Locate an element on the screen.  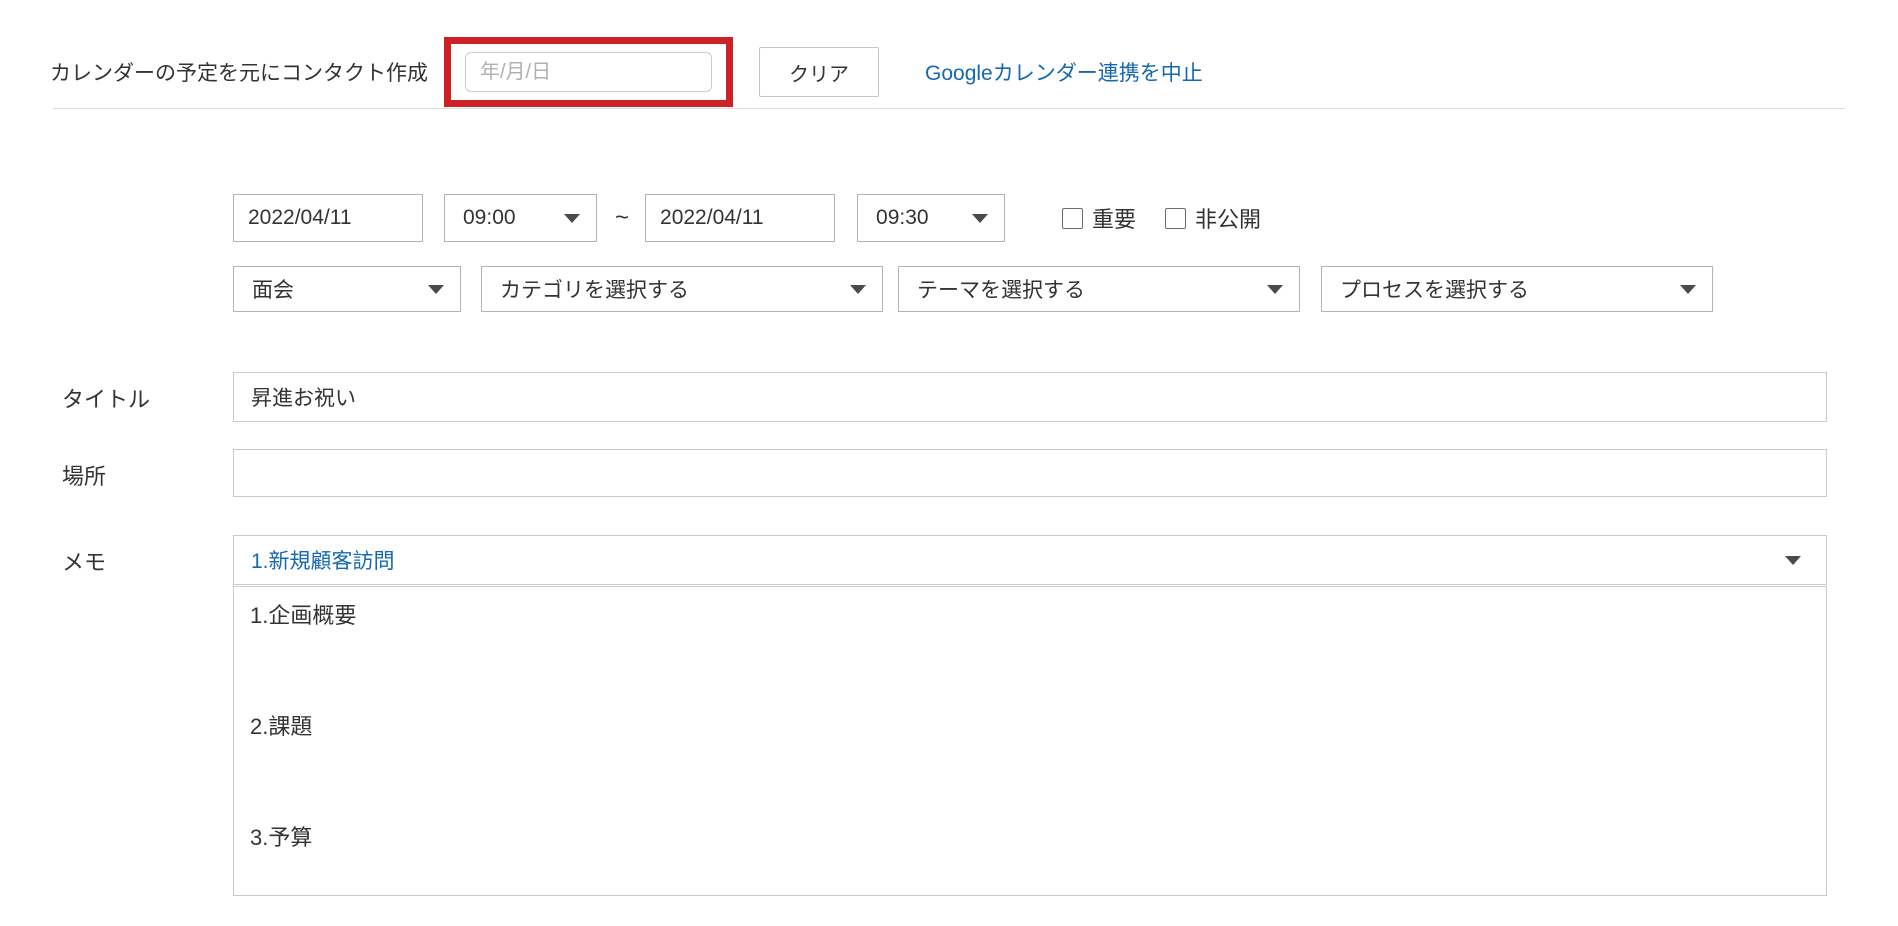
theme-select: テーマを選択する is located at coordinates (1099, 289).